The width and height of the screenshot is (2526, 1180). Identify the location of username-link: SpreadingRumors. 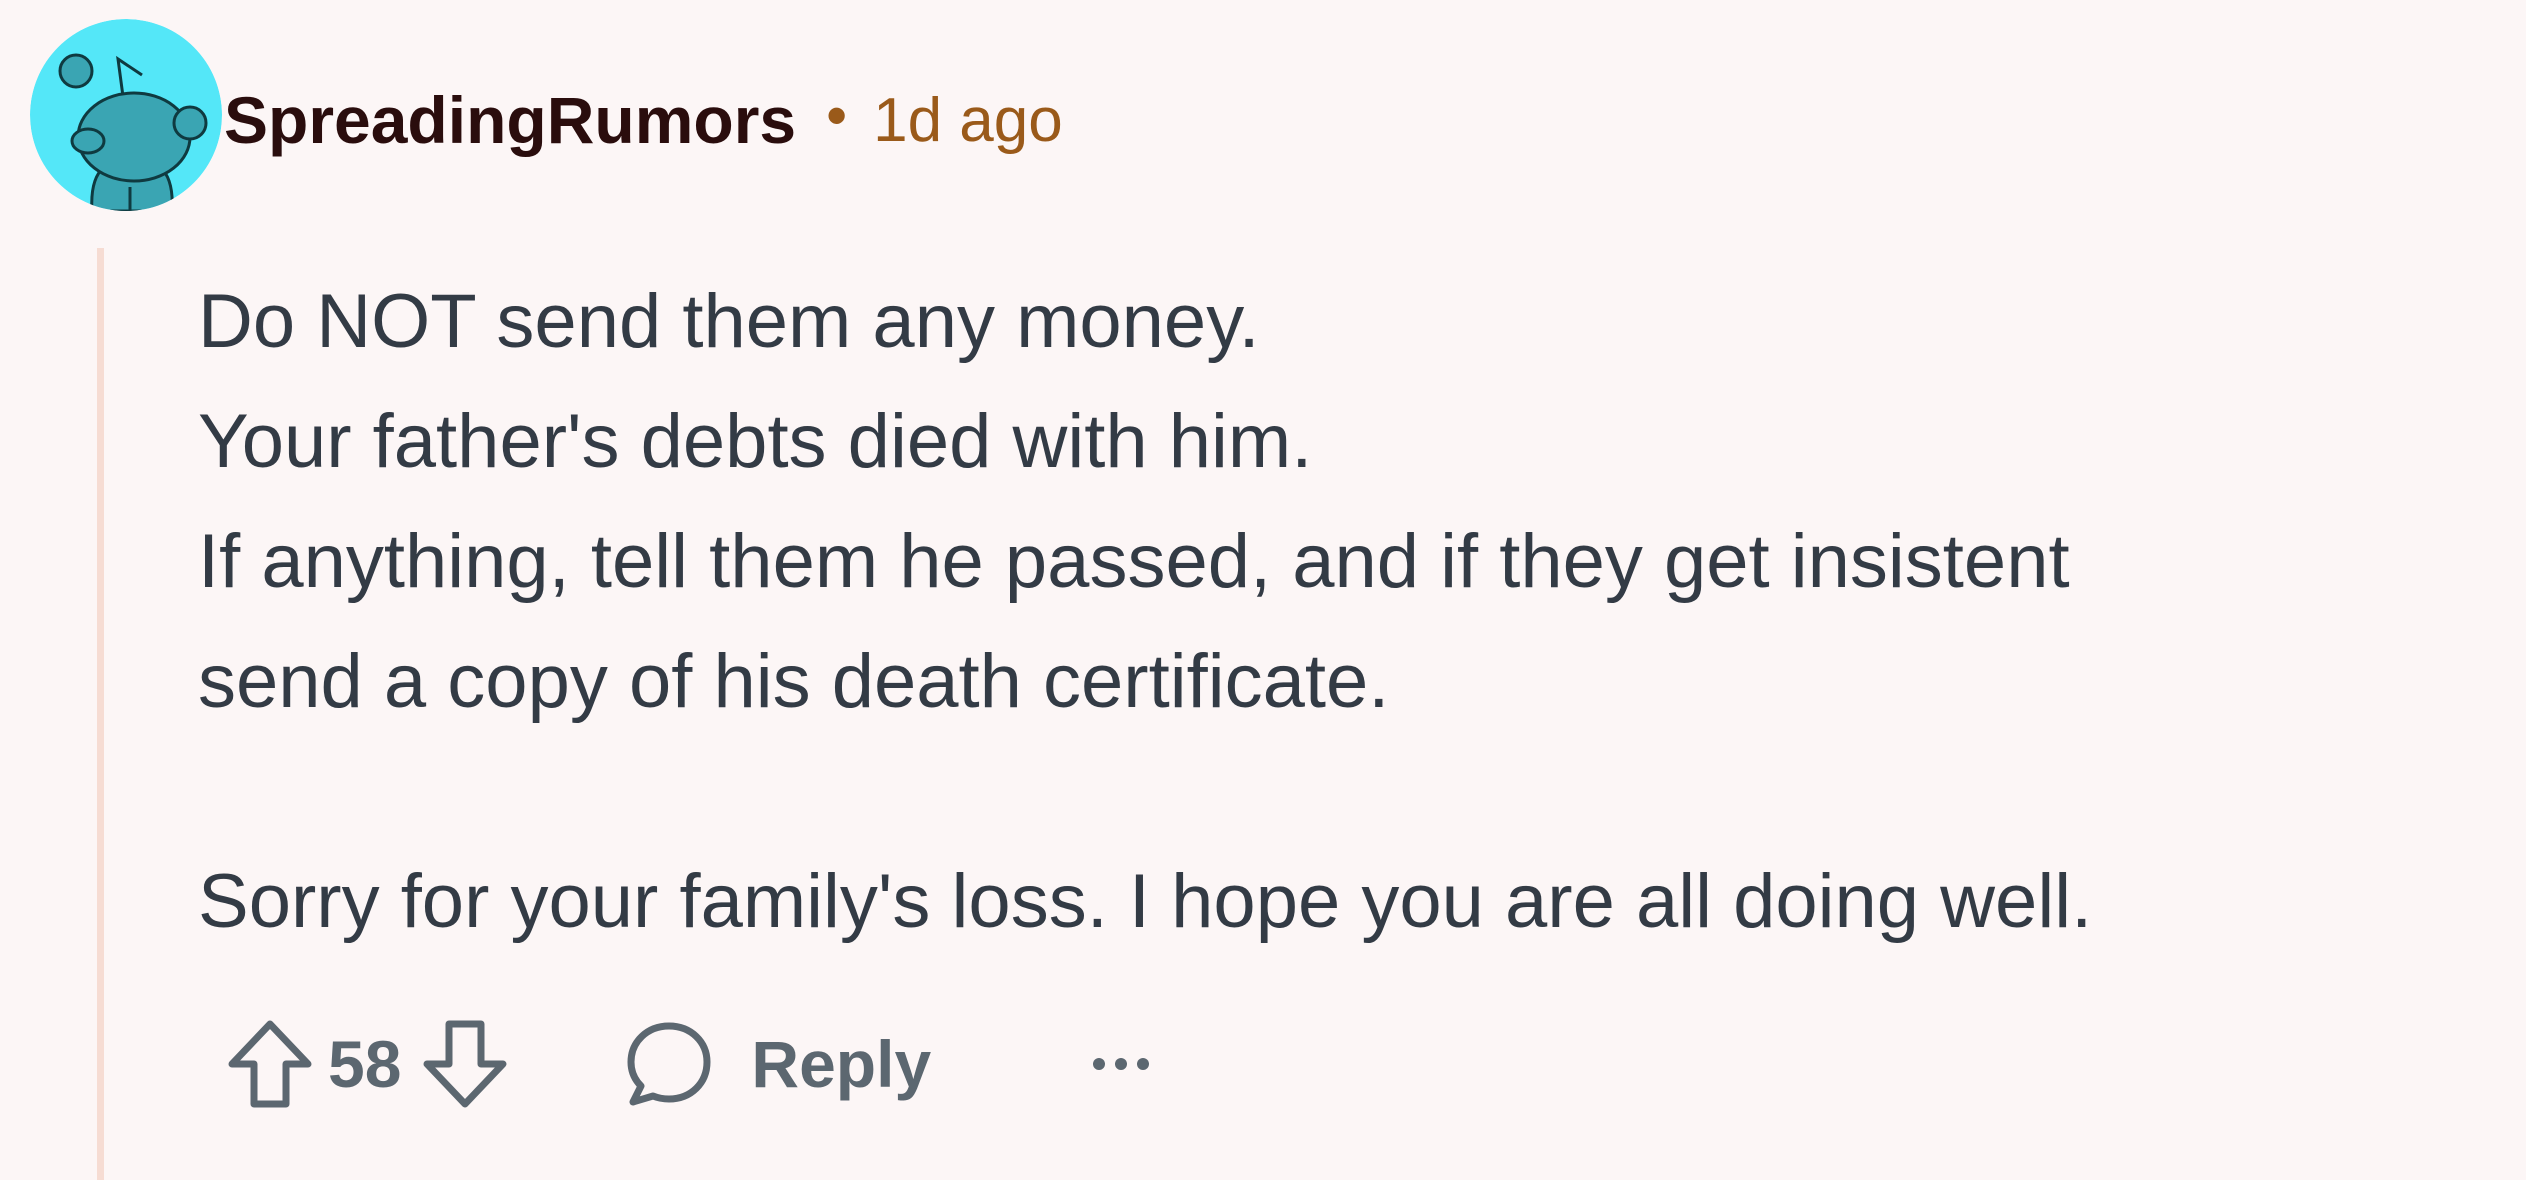
(510, 120).